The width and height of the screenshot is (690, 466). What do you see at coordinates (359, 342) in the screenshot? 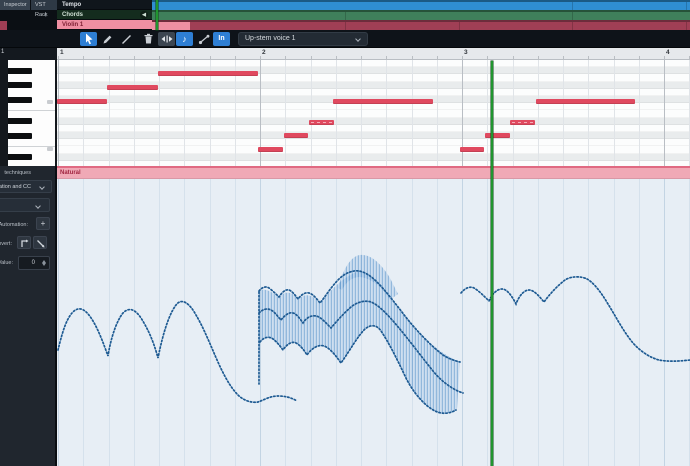
I see `pitch-hatch-region` at bounding box center [359, 342].